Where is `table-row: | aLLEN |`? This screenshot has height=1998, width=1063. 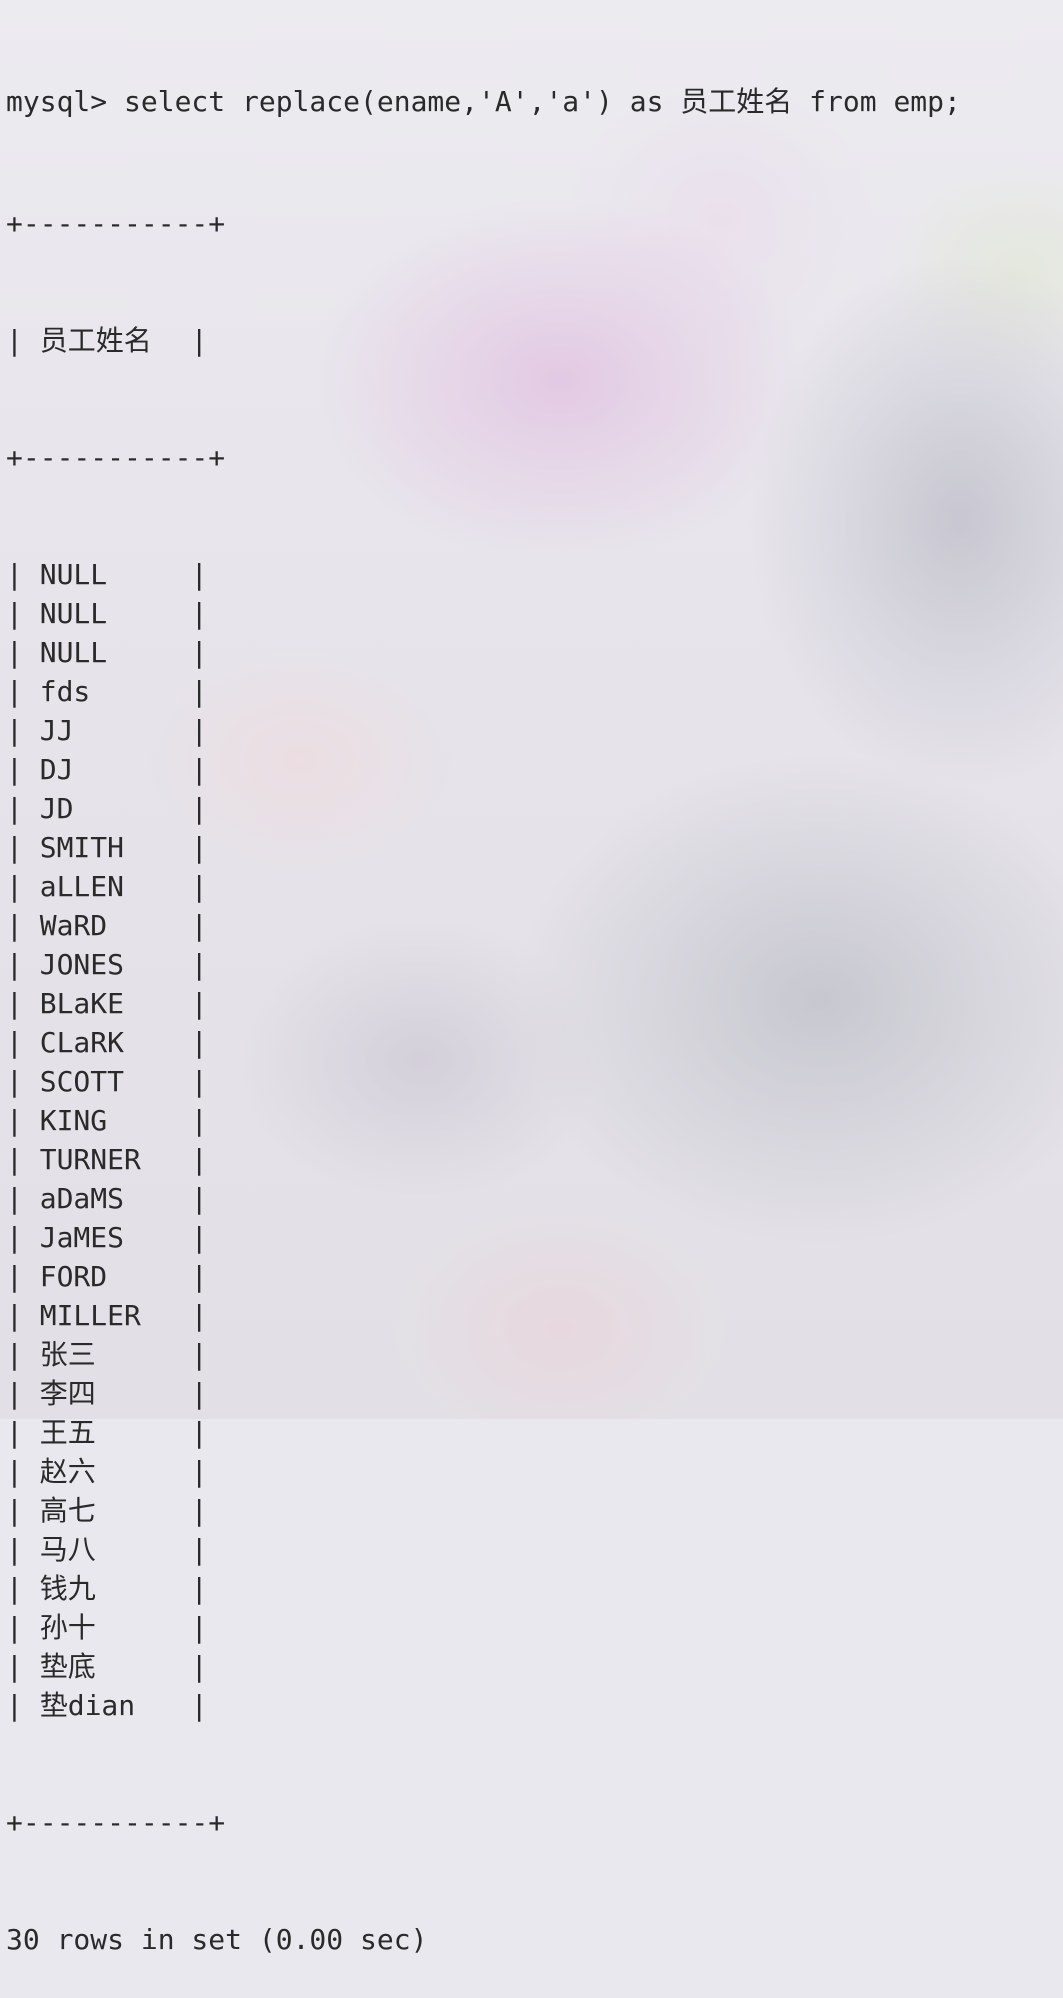 table-row: | aLLEN | is located at coordinates (534, 886).